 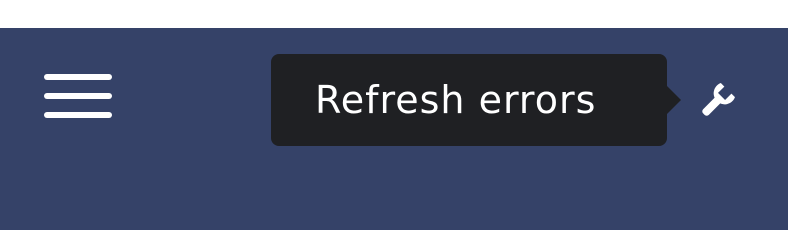 What do you see at coordinates (78, 96) in the screenshot?
I see `menu-button` at bounding box center [78, 96].